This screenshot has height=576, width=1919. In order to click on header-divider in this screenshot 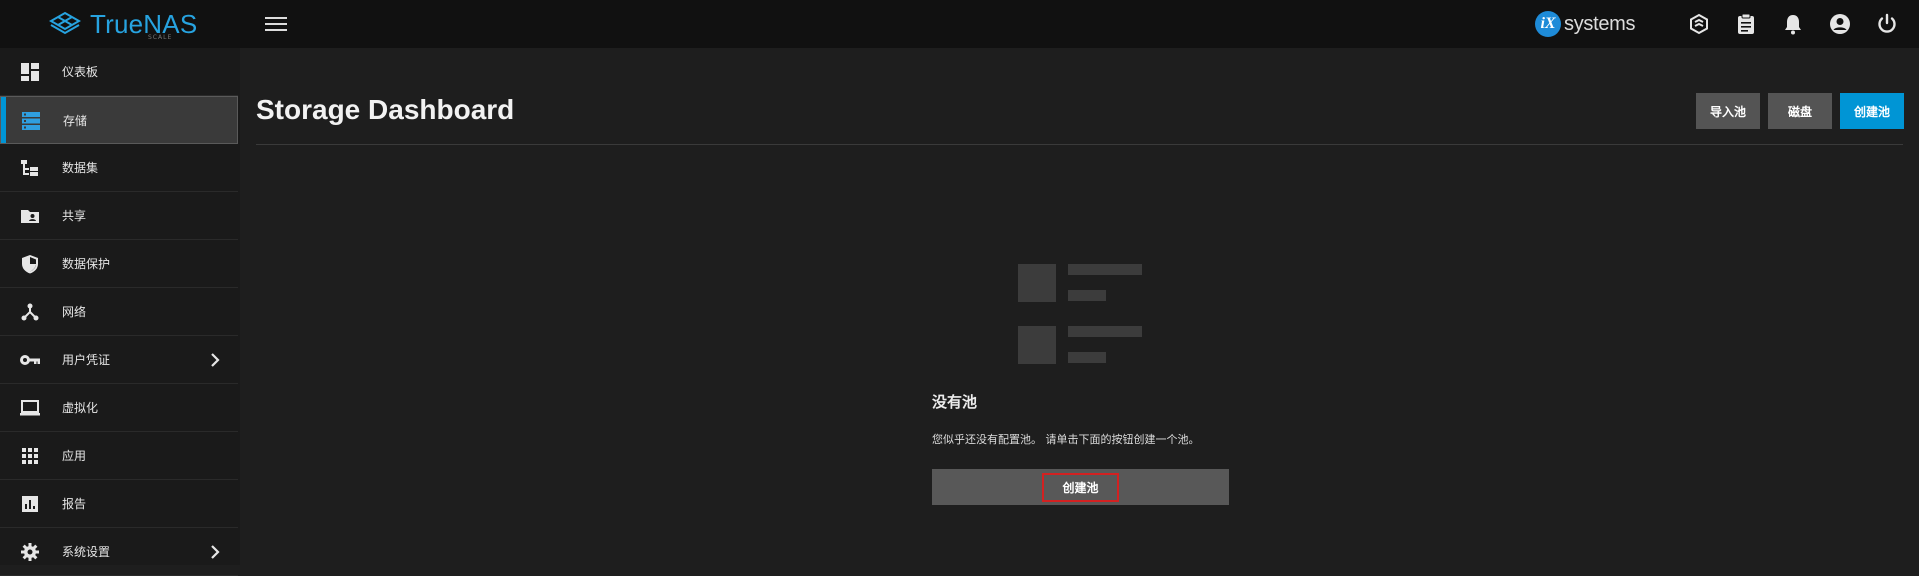, I will do `click(1079, 144)`.